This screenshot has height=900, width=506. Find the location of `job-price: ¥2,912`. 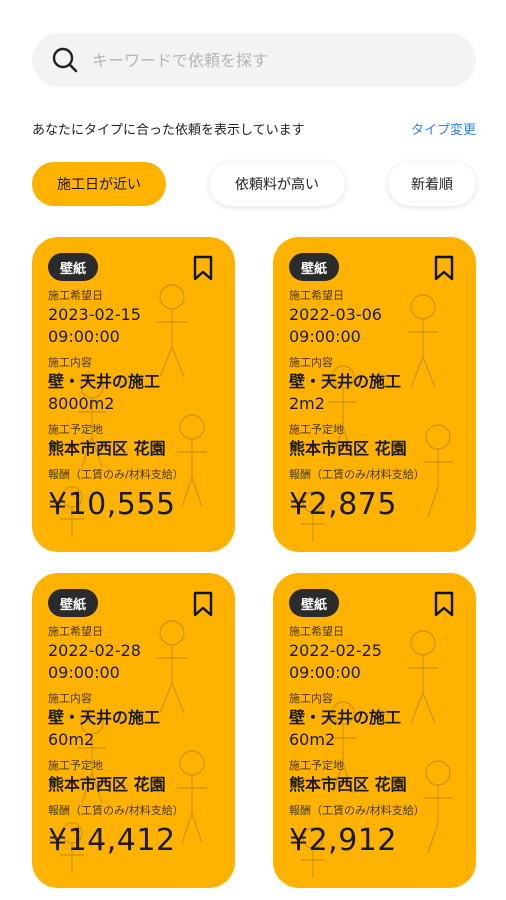

job-price: ¥2,912 is located at coordinates (343, 840).